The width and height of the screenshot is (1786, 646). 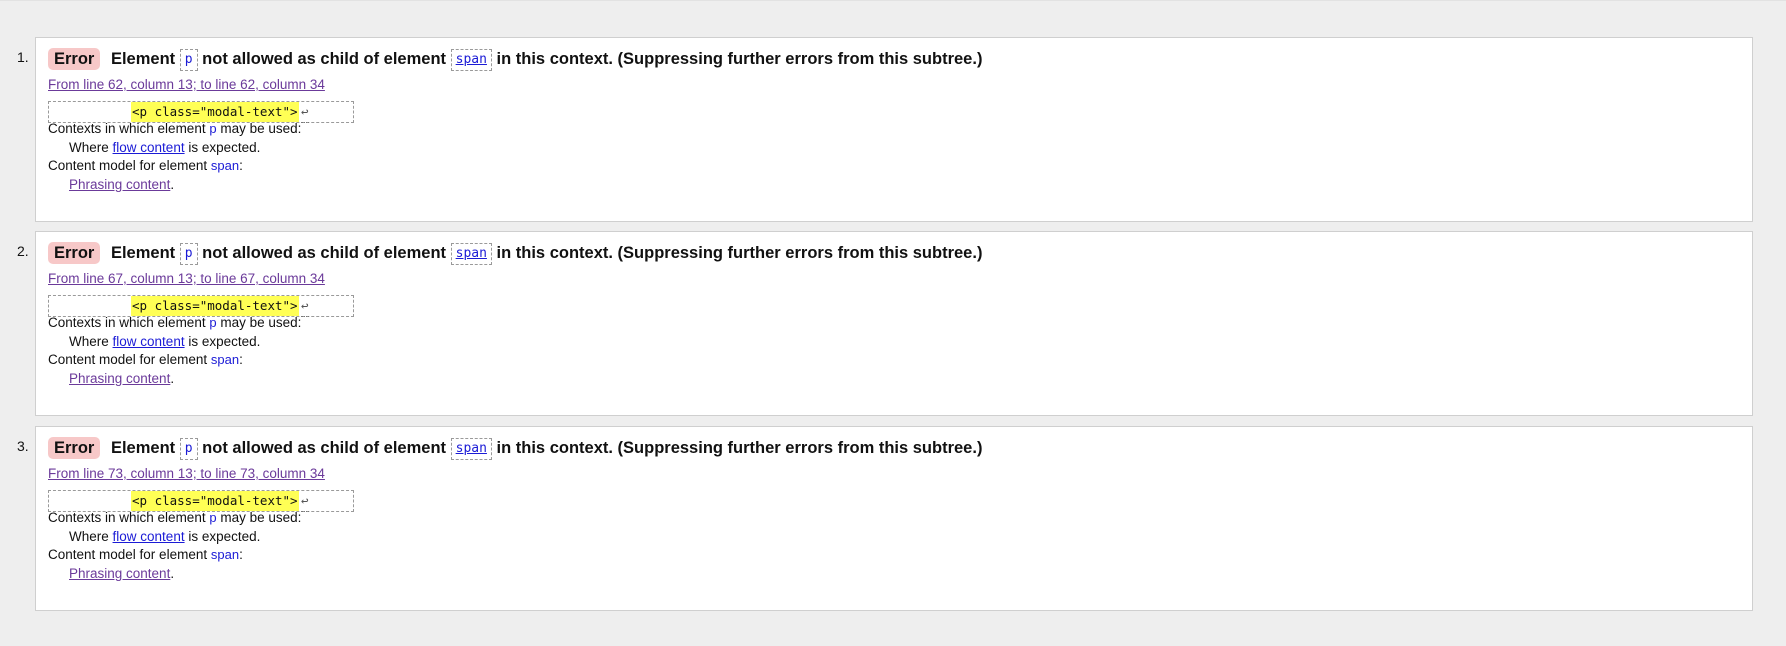 I want to click on error-number: 2., so click(x=23, y=251).